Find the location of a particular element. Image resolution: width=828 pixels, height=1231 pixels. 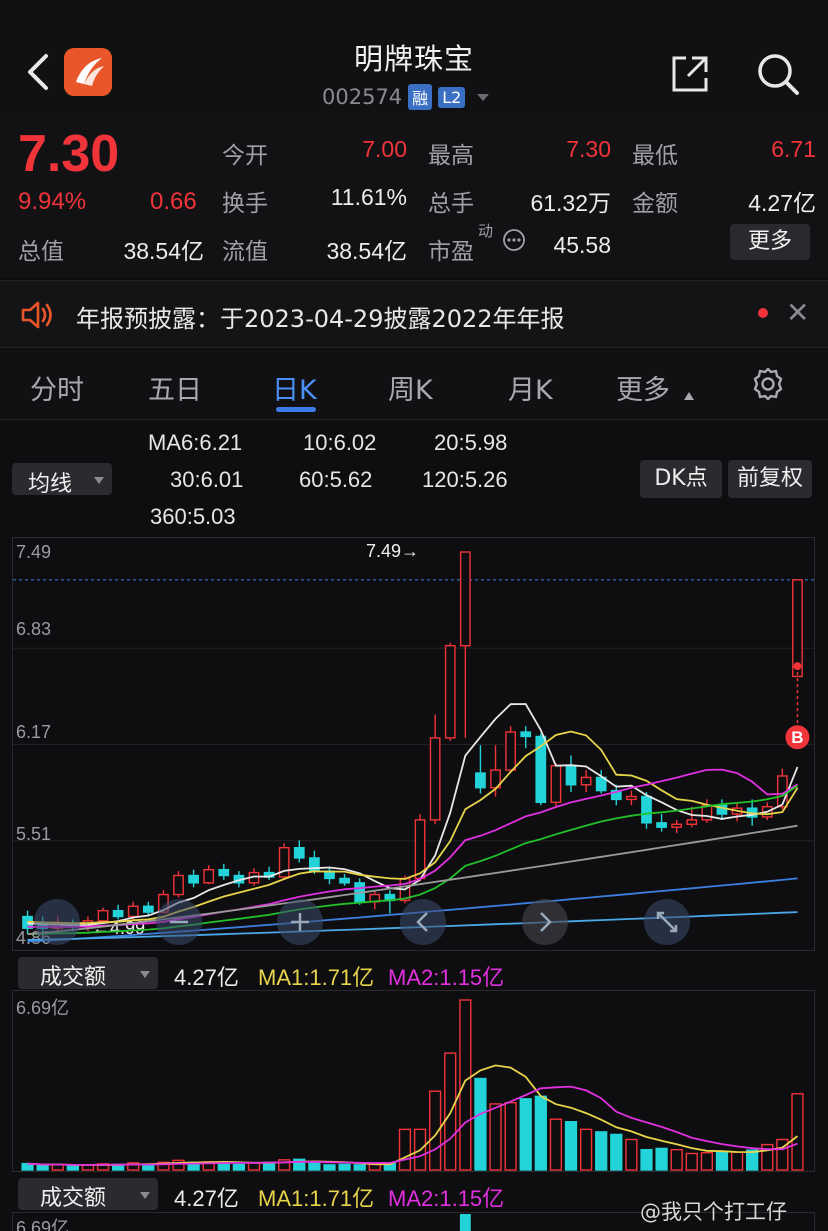

volume-value: 4.27亿 is located at coordinates (206, 977).